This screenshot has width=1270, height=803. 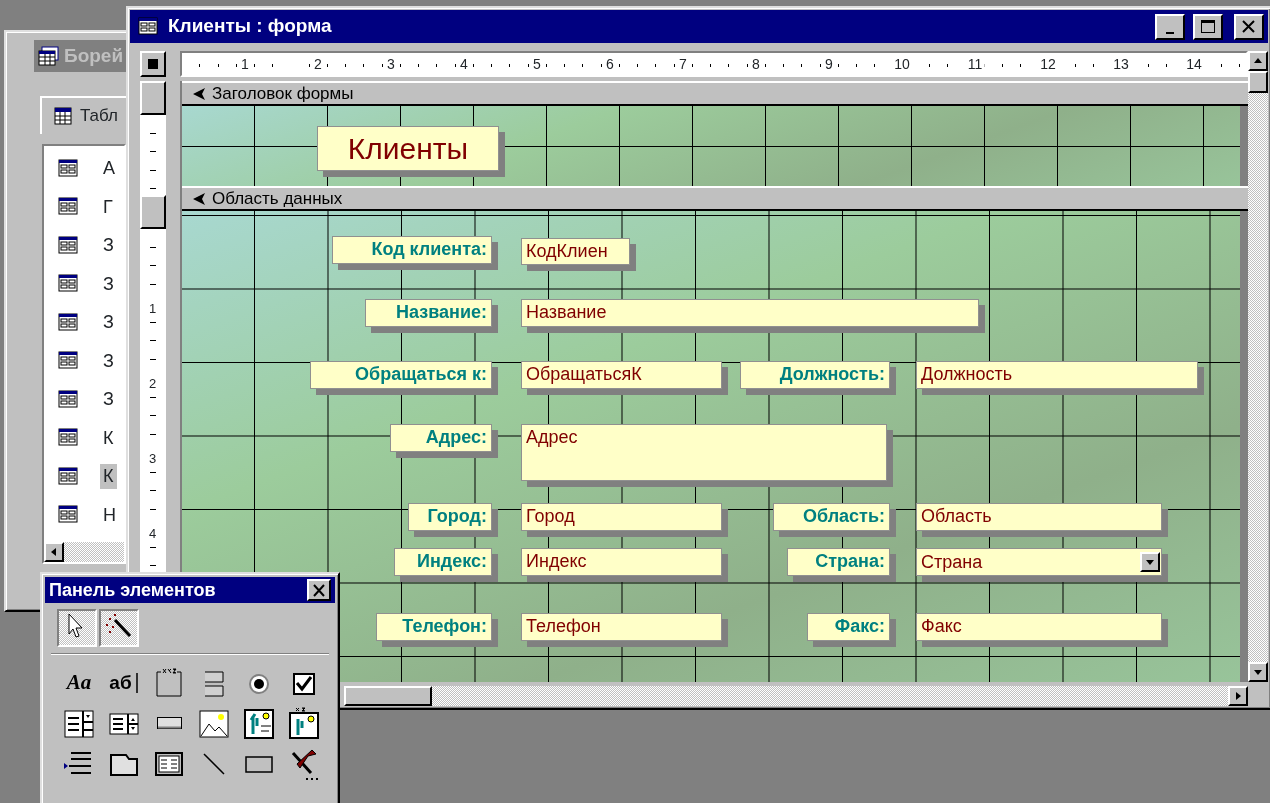 What do you see at coordinates (108, 207) in the screenshot?
I see `list-item: Г` at bounding box center [108, 207].